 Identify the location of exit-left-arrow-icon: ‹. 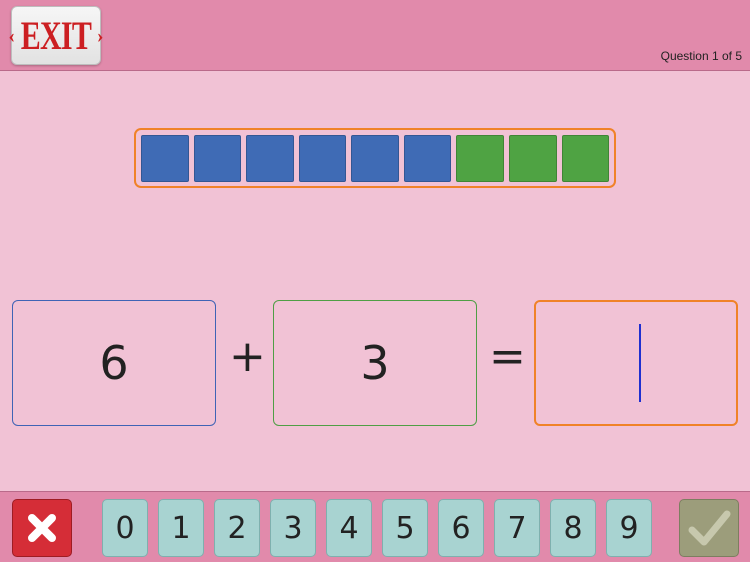
(12, 35).